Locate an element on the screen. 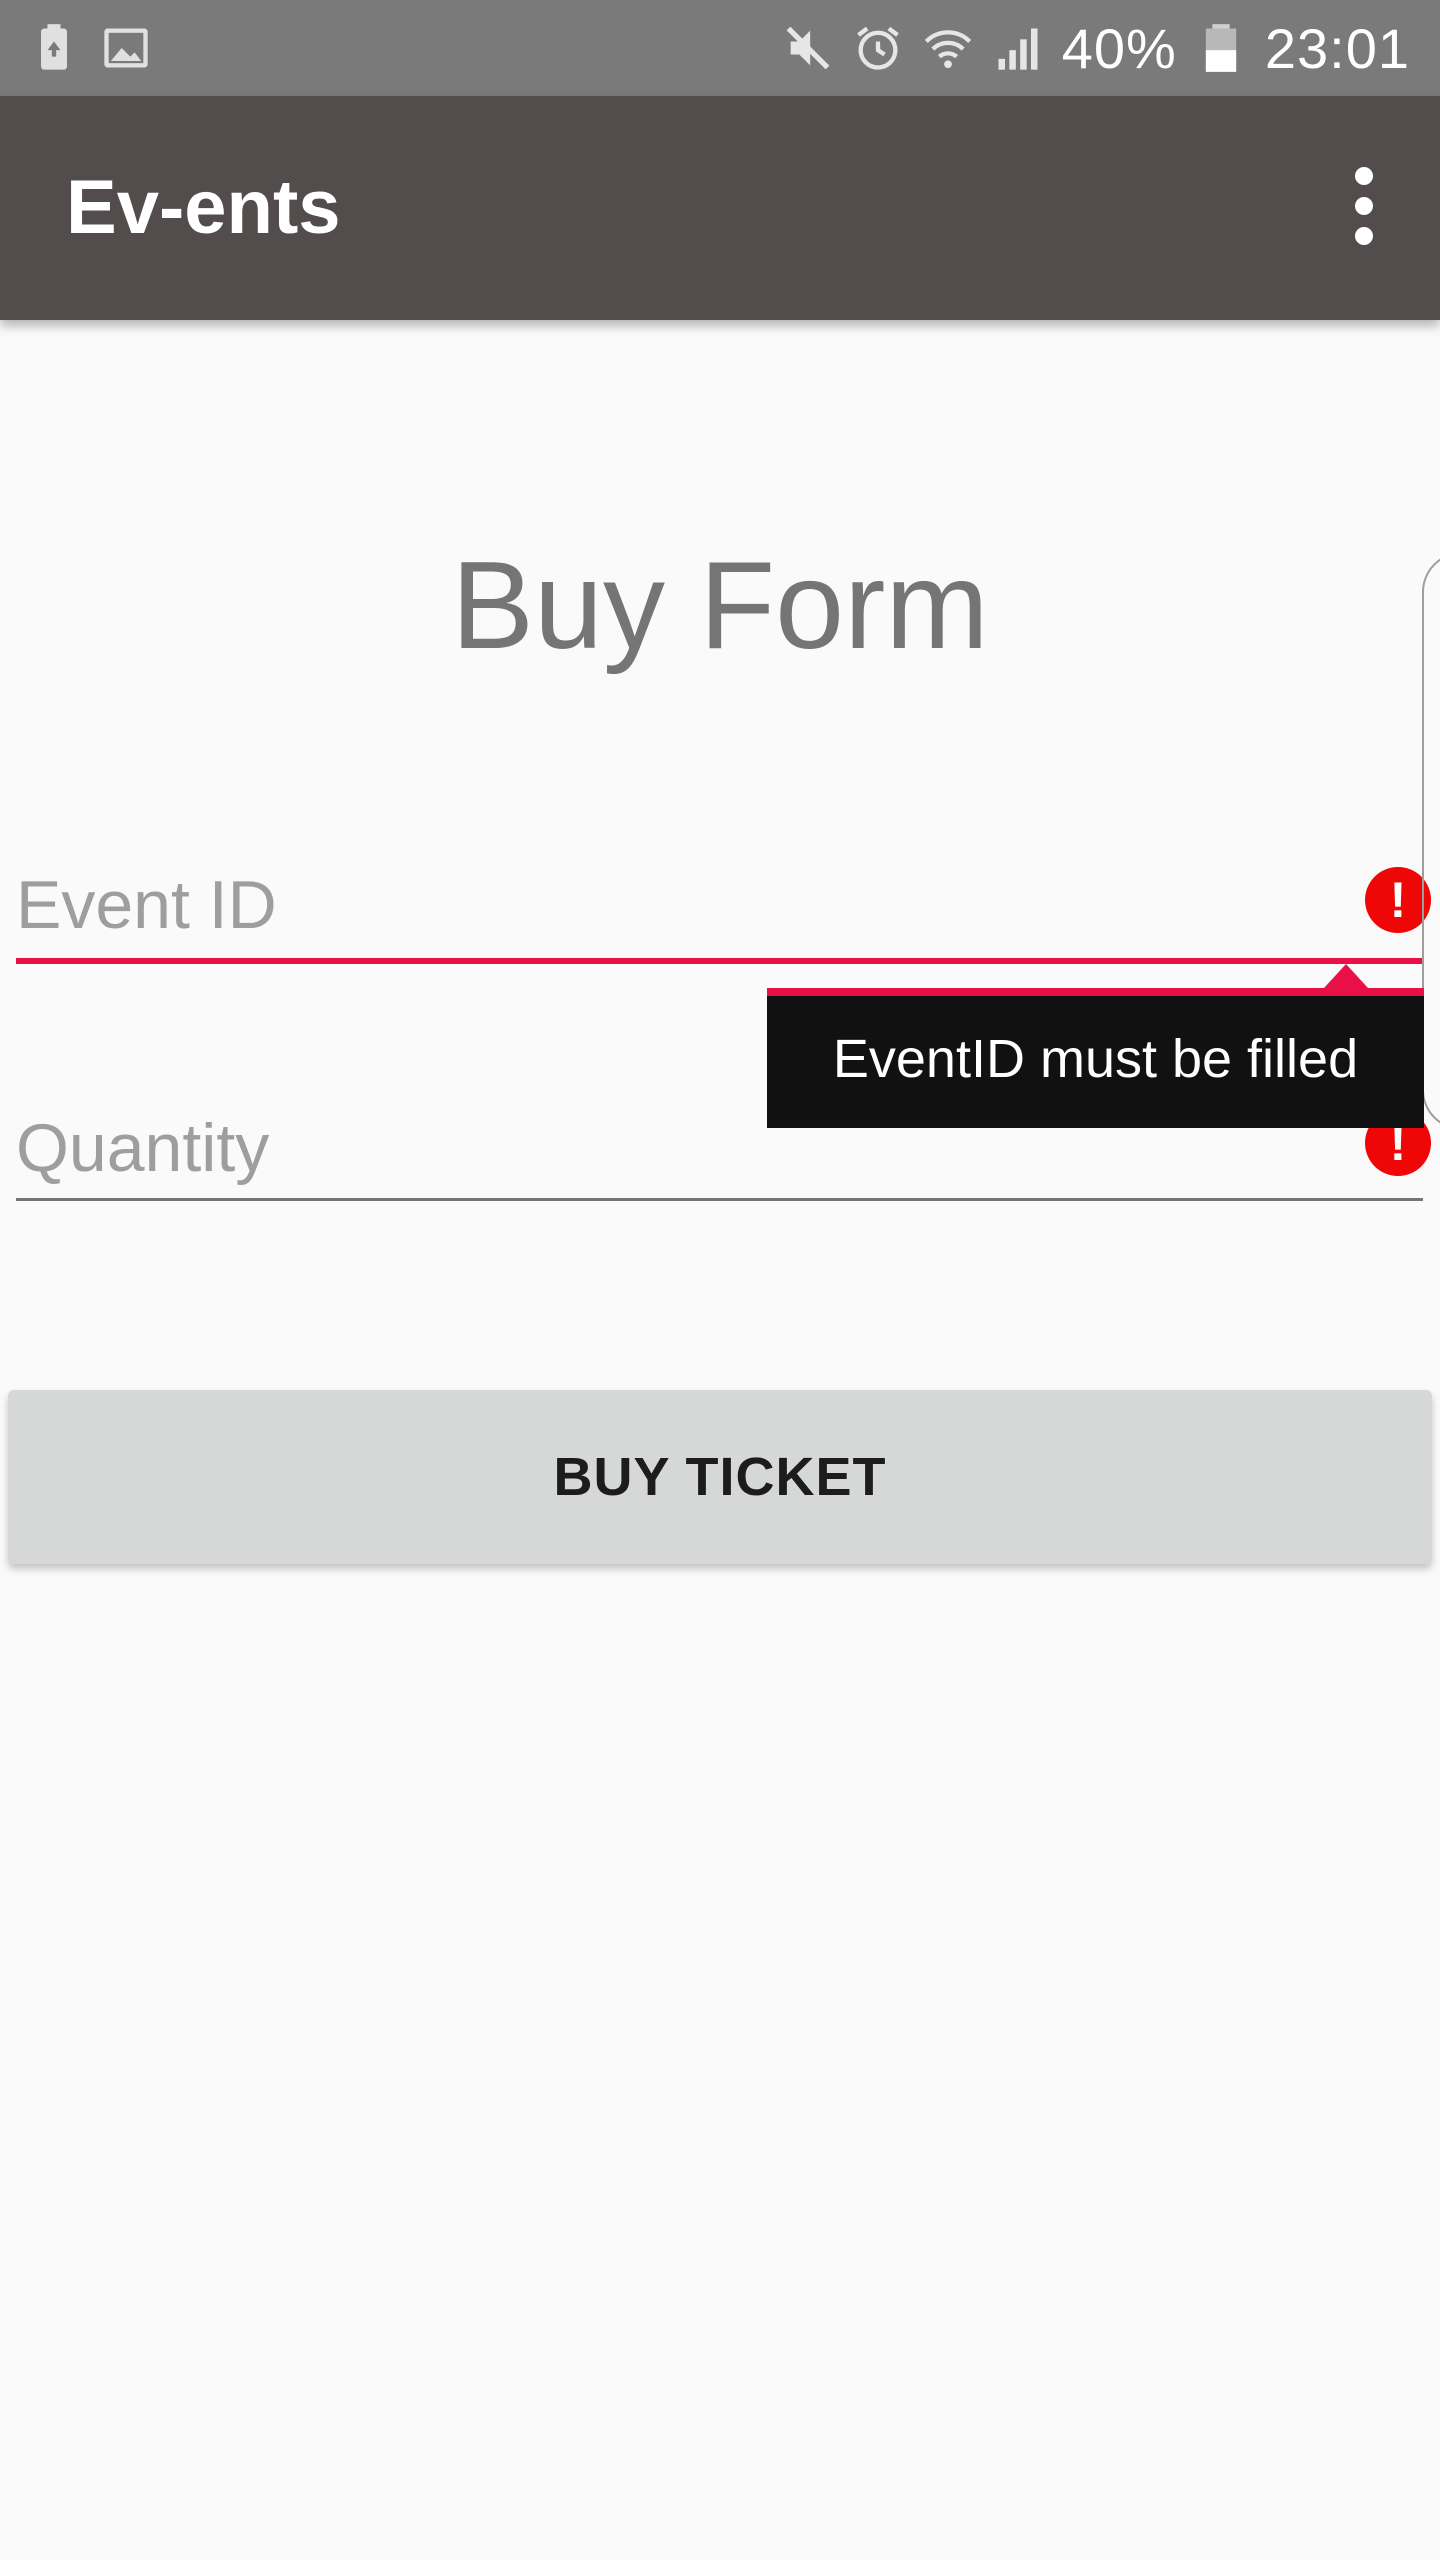  alarm-icon is located at coordinates (877, 48).